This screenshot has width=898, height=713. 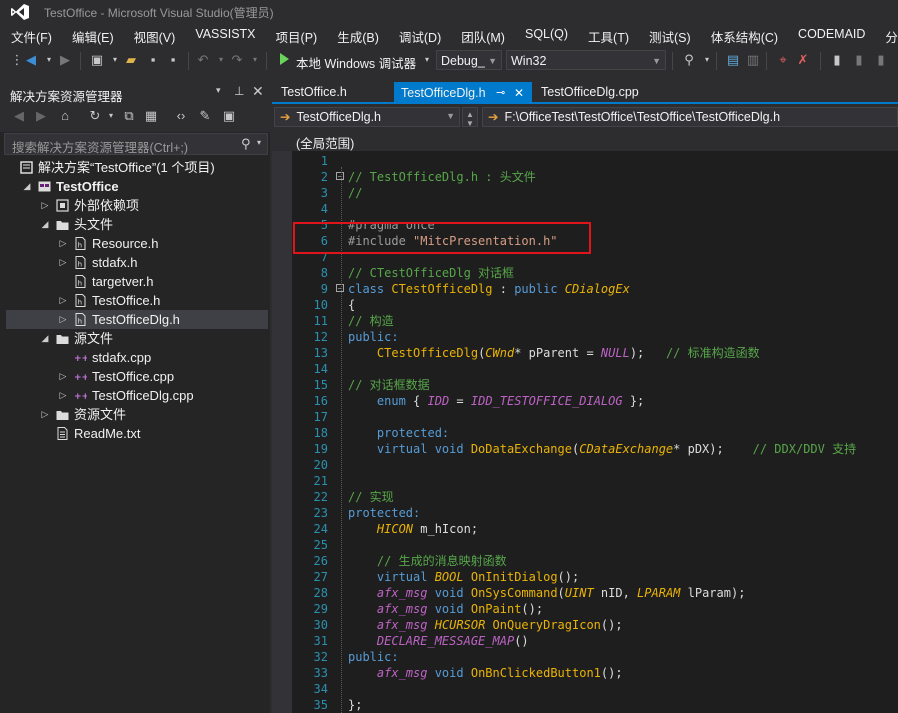 I want to click on tree-item: 解决方案“TestOffice”(1 个项目), so click(x=137, y=167).